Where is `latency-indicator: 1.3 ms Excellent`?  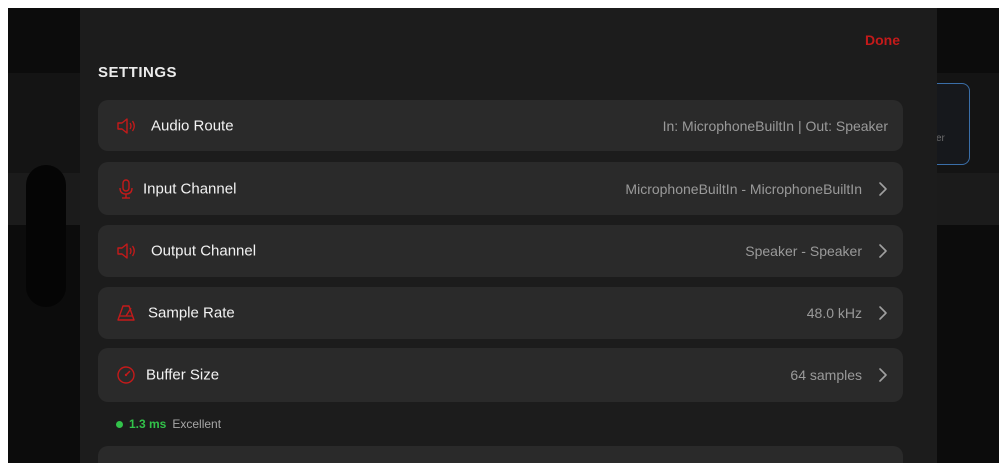 latency-indicator: 1.3 ms Excellent is located at coordinates (168, 424).